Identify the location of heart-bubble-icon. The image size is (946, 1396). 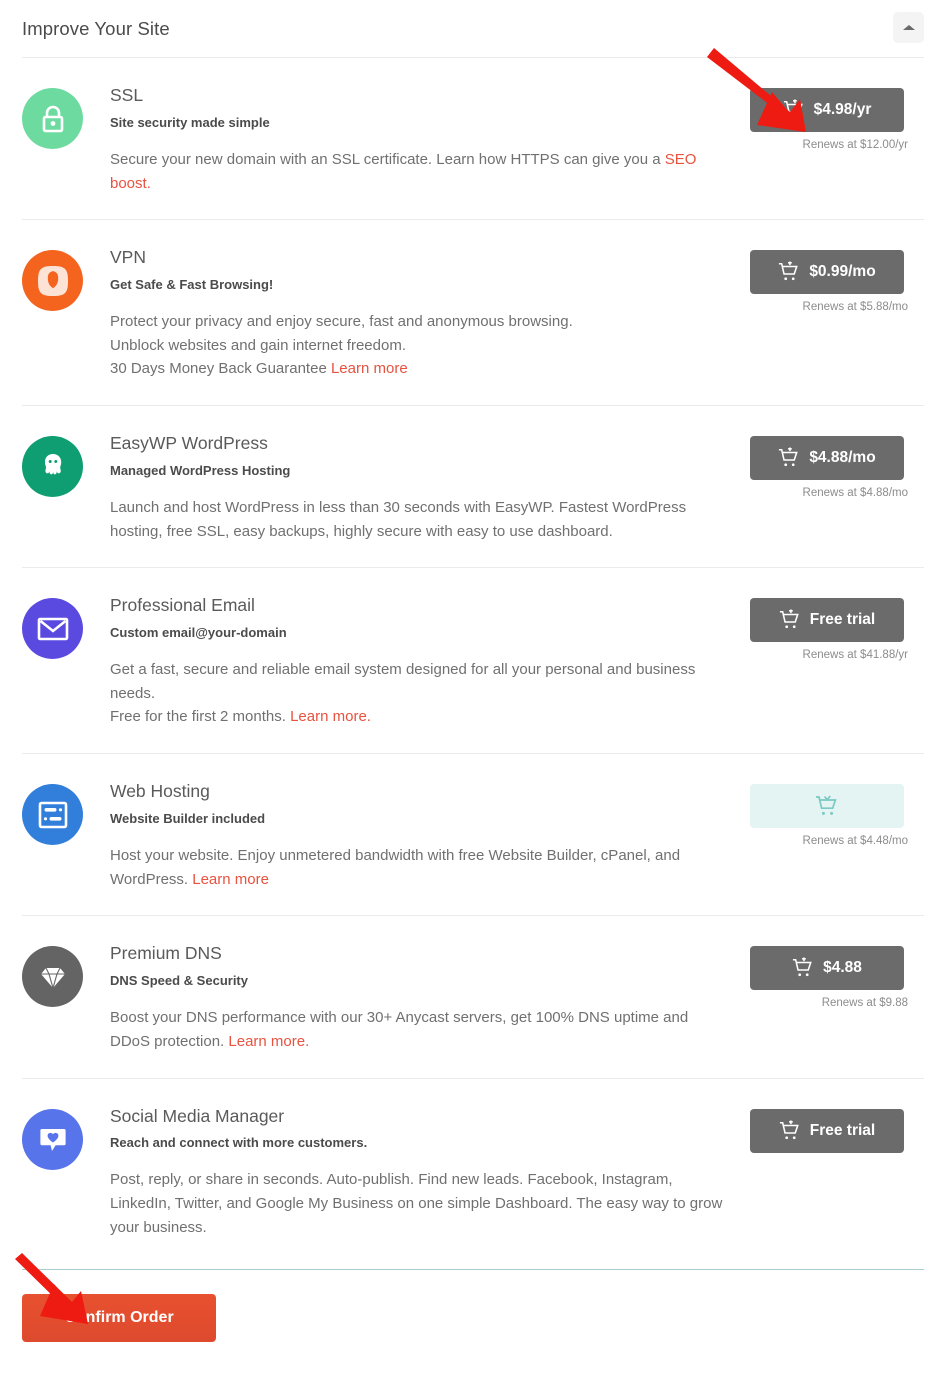
(52, 1139).